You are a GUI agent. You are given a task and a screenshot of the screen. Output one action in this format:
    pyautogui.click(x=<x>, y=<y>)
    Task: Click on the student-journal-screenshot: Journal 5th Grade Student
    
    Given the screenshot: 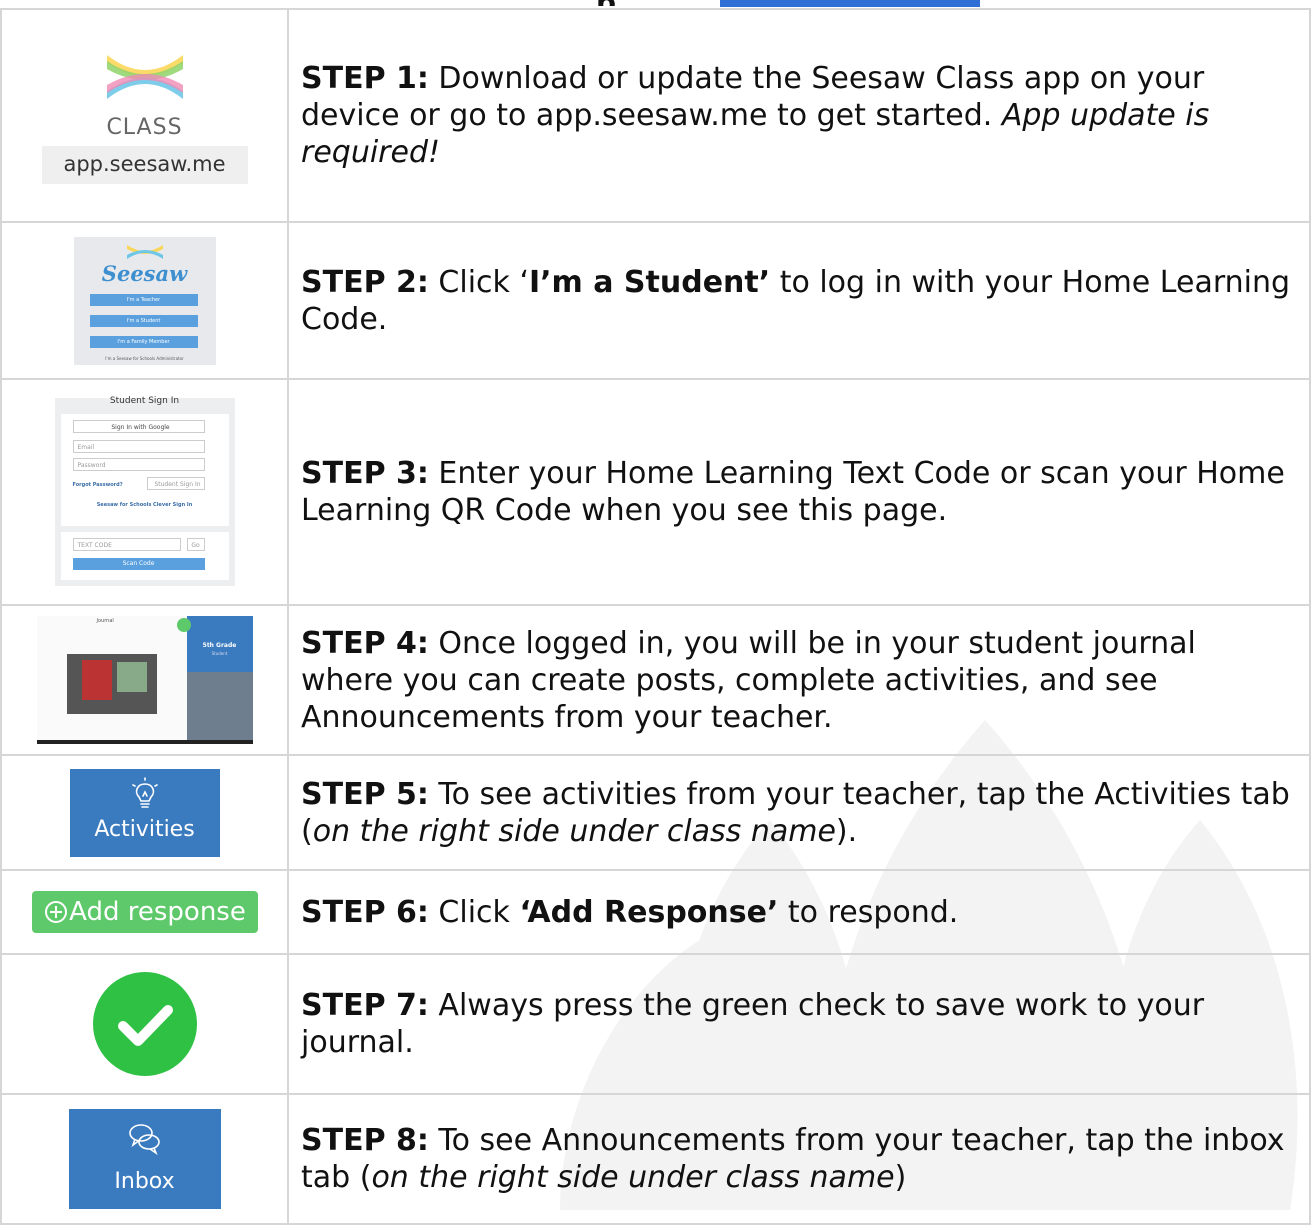 What is the action you would take?
    pyautogui.click(x=144, y=680)
    